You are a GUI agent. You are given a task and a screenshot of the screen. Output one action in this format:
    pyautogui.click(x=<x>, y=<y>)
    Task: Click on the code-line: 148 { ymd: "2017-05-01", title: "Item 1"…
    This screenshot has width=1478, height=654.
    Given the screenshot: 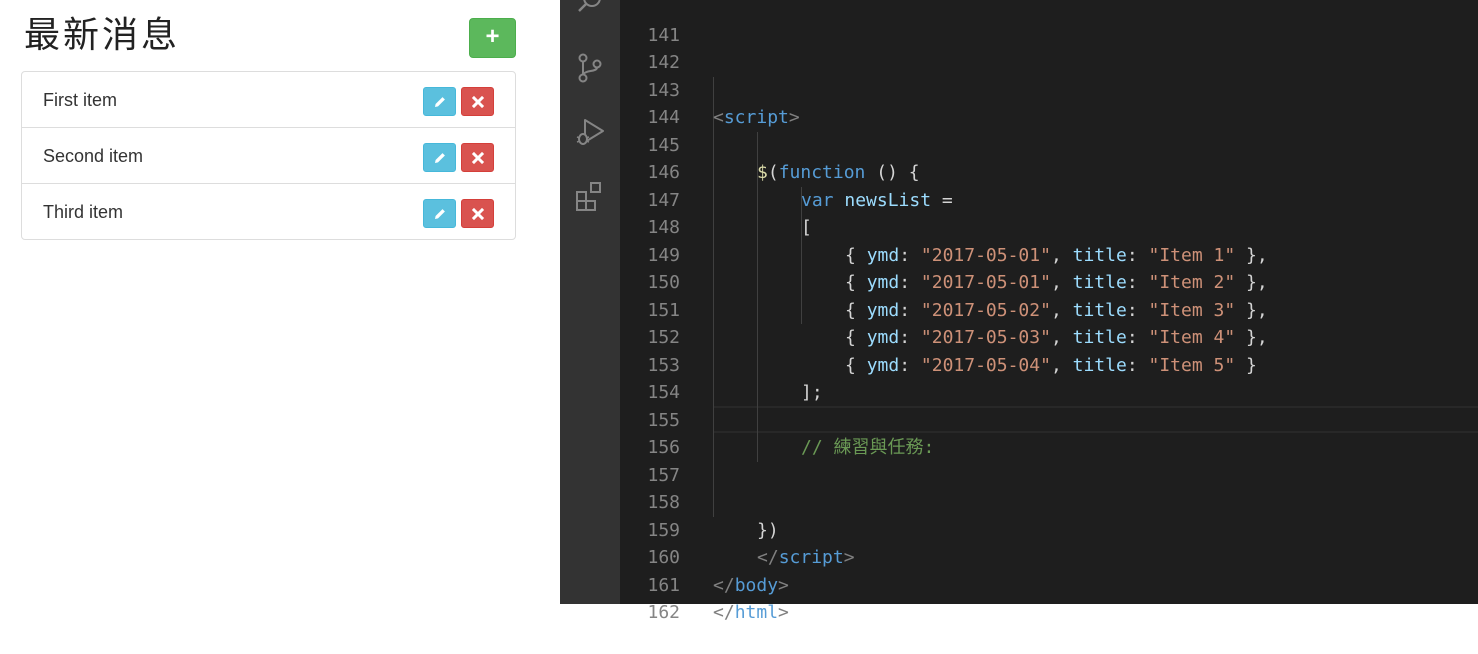 What is the action you would take?
    pyautogui.click(x=1049, y=226)
    